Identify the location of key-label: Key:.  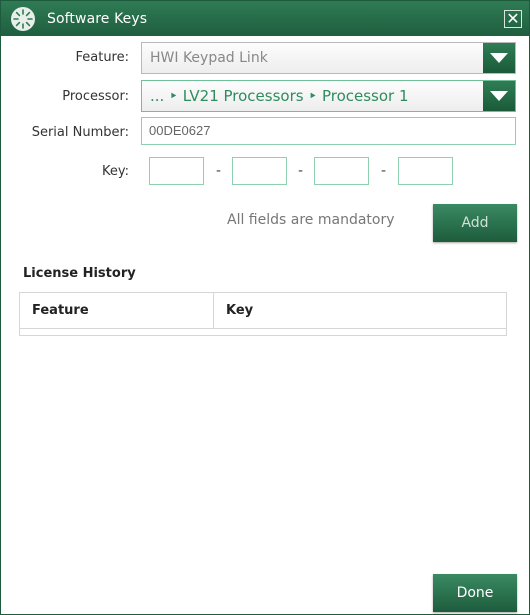
(115, 171).